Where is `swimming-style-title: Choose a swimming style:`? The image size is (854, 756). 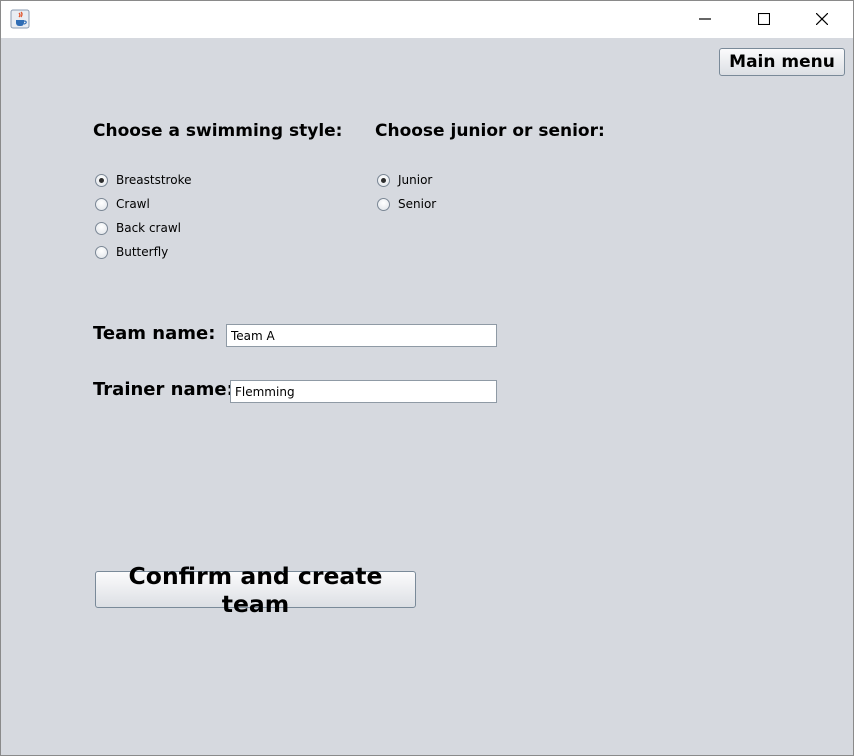 swimming-style-title: Choose a swimming style: is located at coordinates (218, 131).